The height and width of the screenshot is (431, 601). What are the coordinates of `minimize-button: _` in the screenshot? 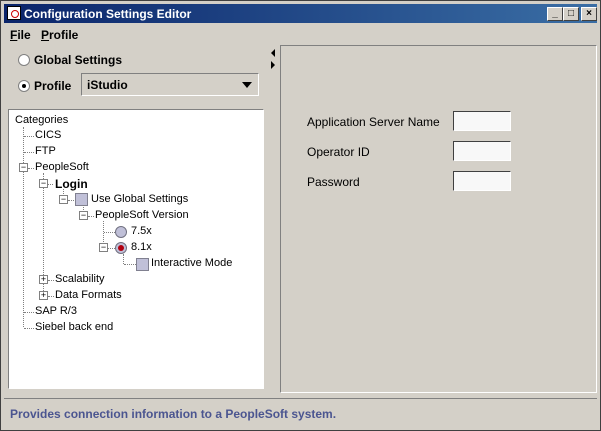 It's located at (555, 14).